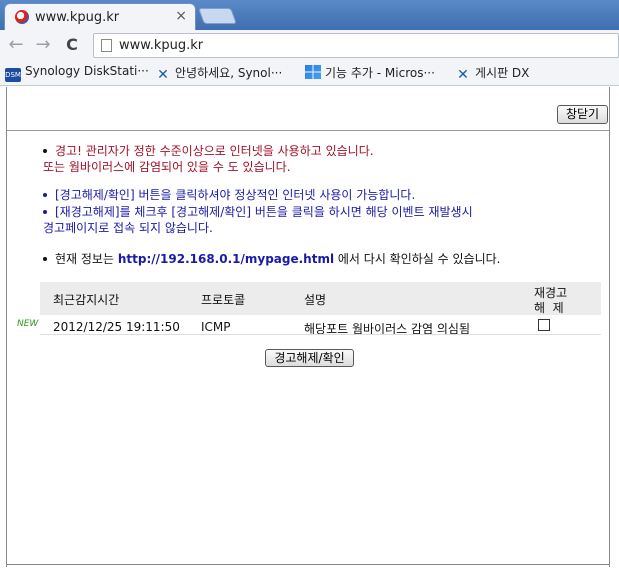 The image size is (619, 570). I want to click on tab-close-icon: ×, so click(181, 16).